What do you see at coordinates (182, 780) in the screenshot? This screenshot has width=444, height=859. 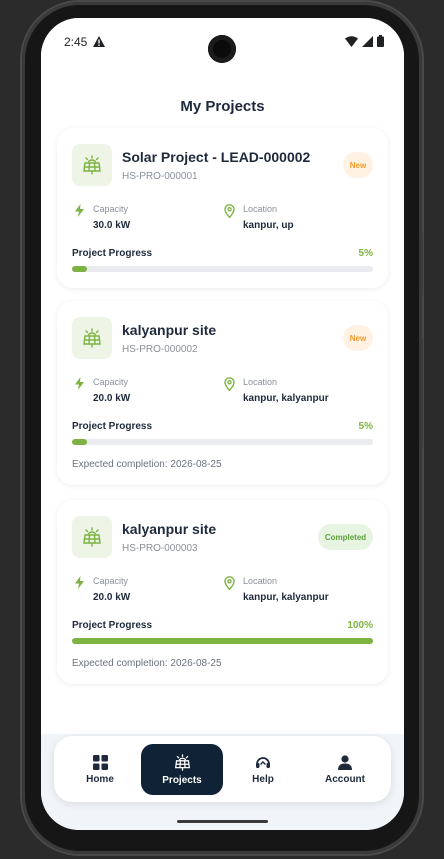 I see `nav-label: Projects` at bounding box center [182, 780].